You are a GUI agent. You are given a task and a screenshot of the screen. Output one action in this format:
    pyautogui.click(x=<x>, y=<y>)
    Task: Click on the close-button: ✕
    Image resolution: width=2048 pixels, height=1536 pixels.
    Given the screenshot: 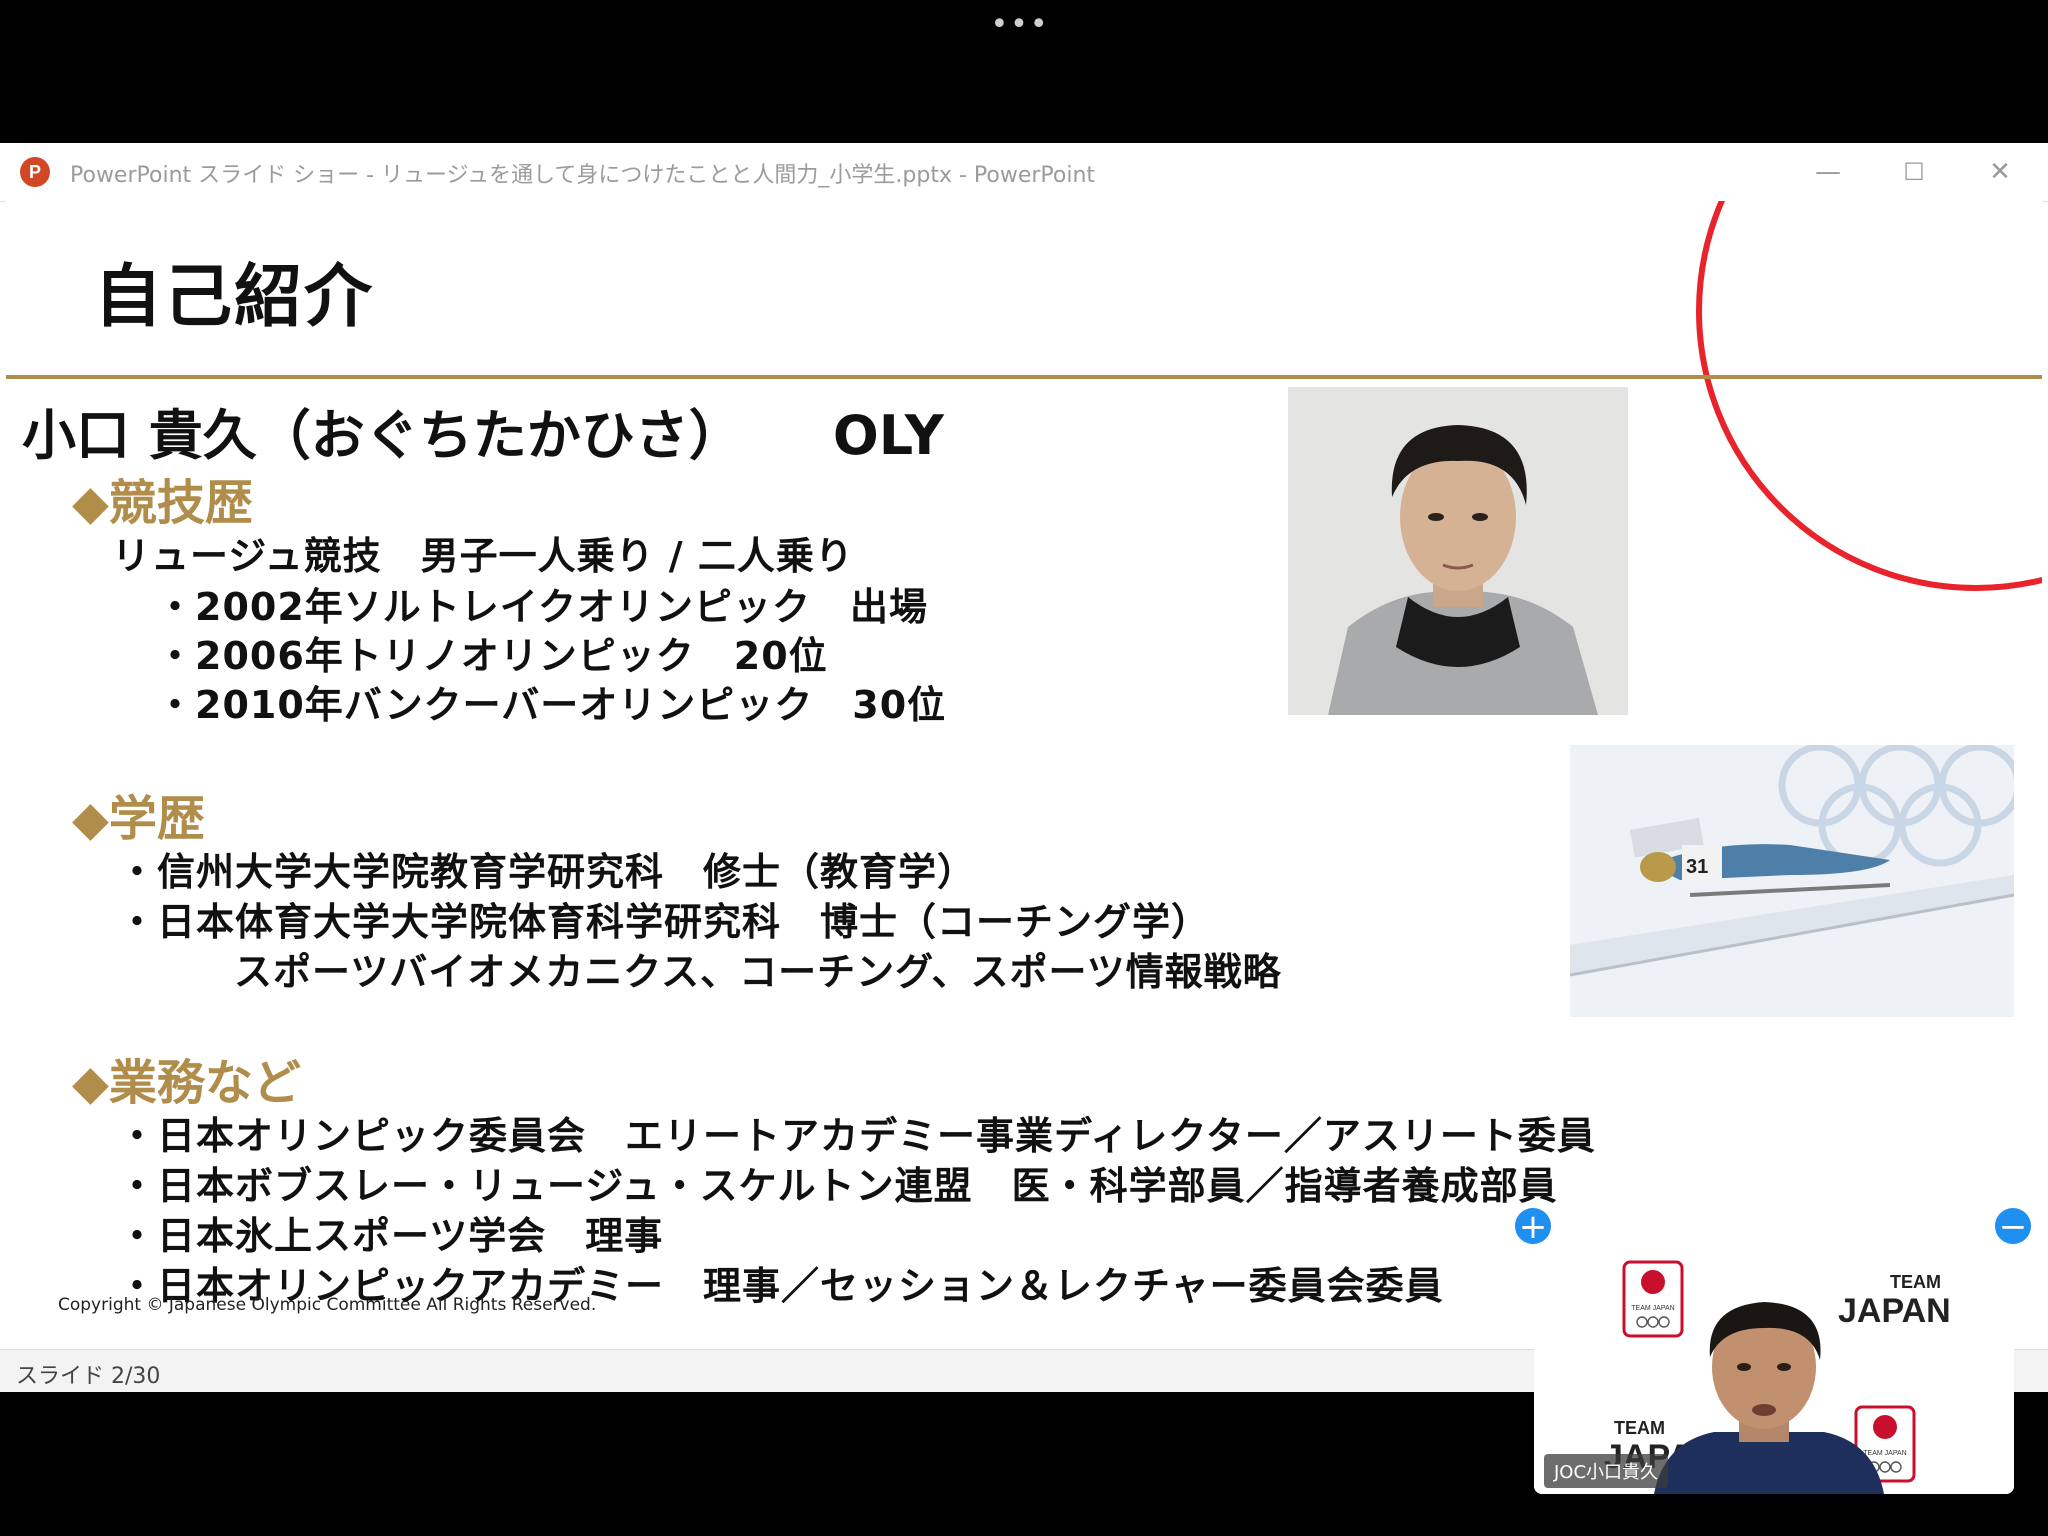 What is the action you would take?
    pyautogui.click(x=2000, y=172)
    